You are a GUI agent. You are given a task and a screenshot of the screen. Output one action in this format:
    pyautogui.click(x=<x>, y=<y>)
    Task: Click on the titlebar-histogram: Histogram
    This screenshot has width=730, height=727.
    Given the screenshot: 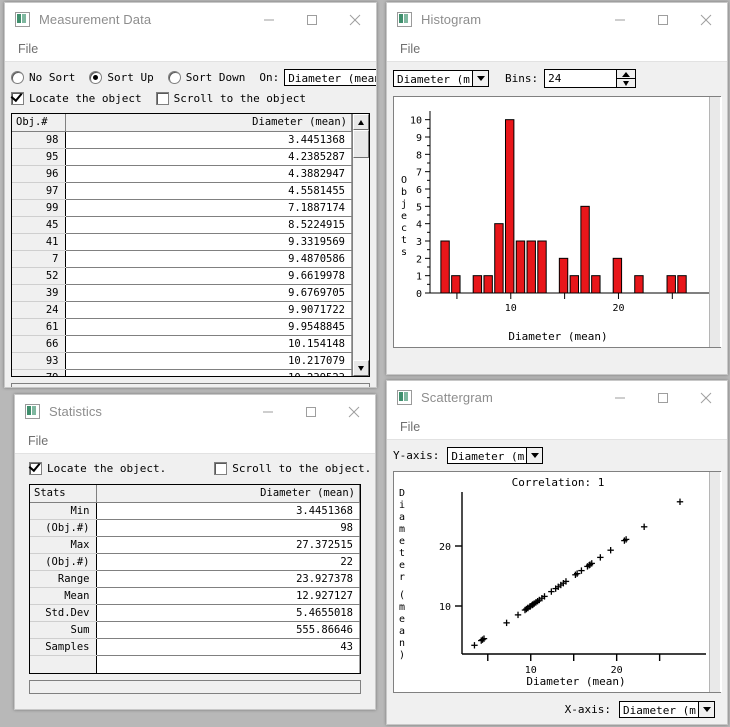 What is the action you would take?
    pyautogui.click(x=557, y=19)
    